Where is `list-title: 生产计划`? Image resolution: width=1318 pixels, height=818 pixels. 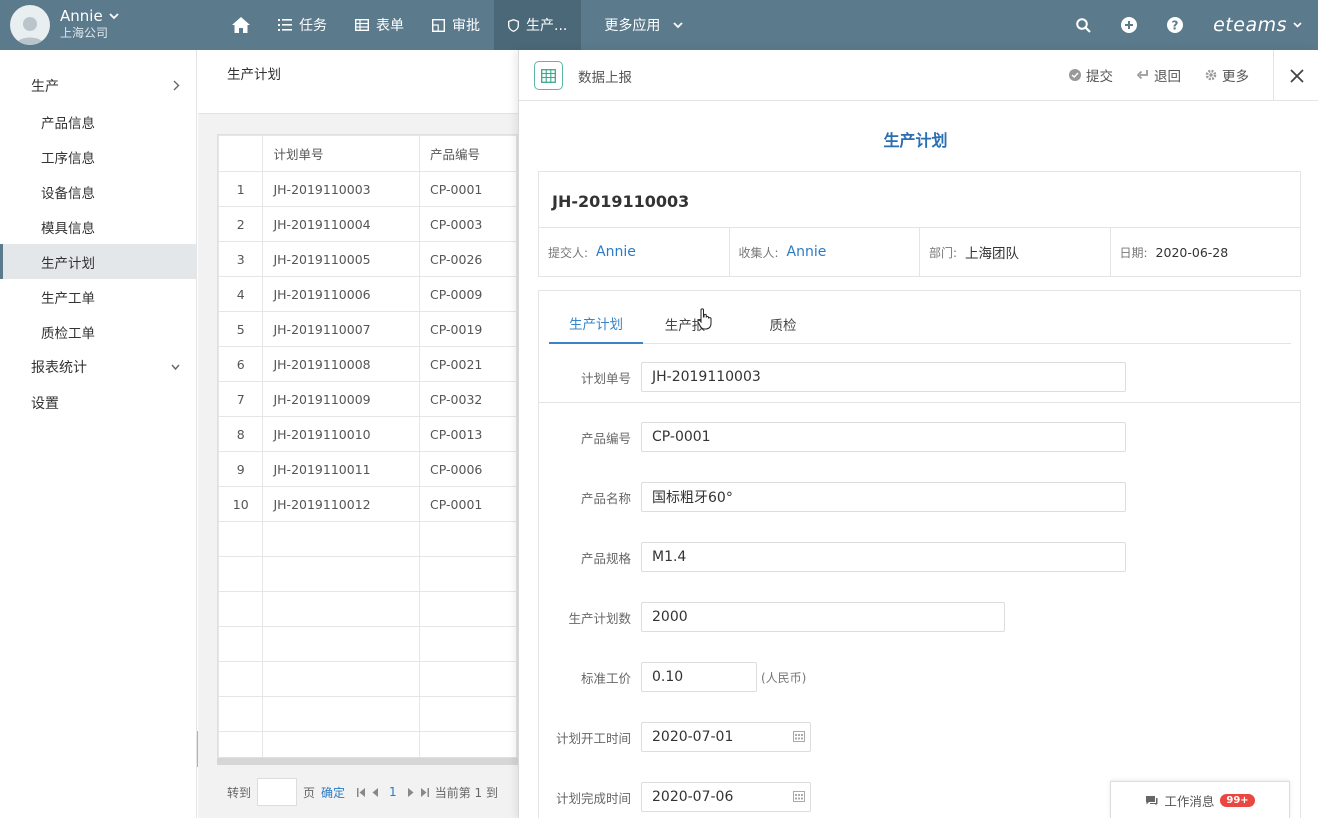
list-title: 生产计划 is located at coordinates (254, 75).